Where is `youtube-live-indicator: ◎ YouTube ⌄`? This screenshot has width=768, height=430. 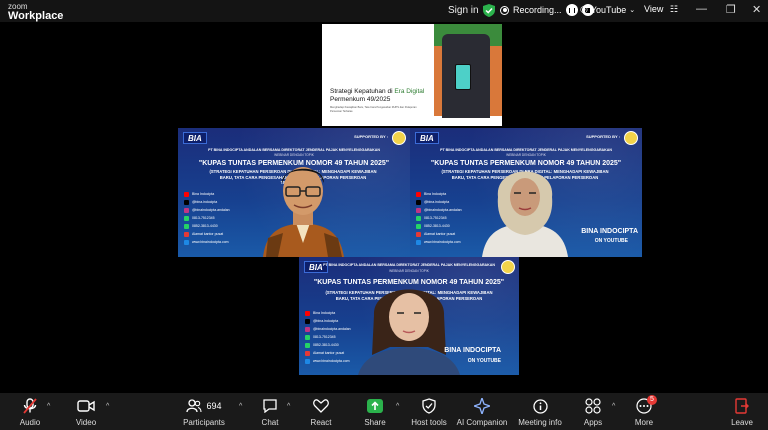 youtube-live-indicator: ◎ YouTube ⌄ is located at coordinates (607, 9).